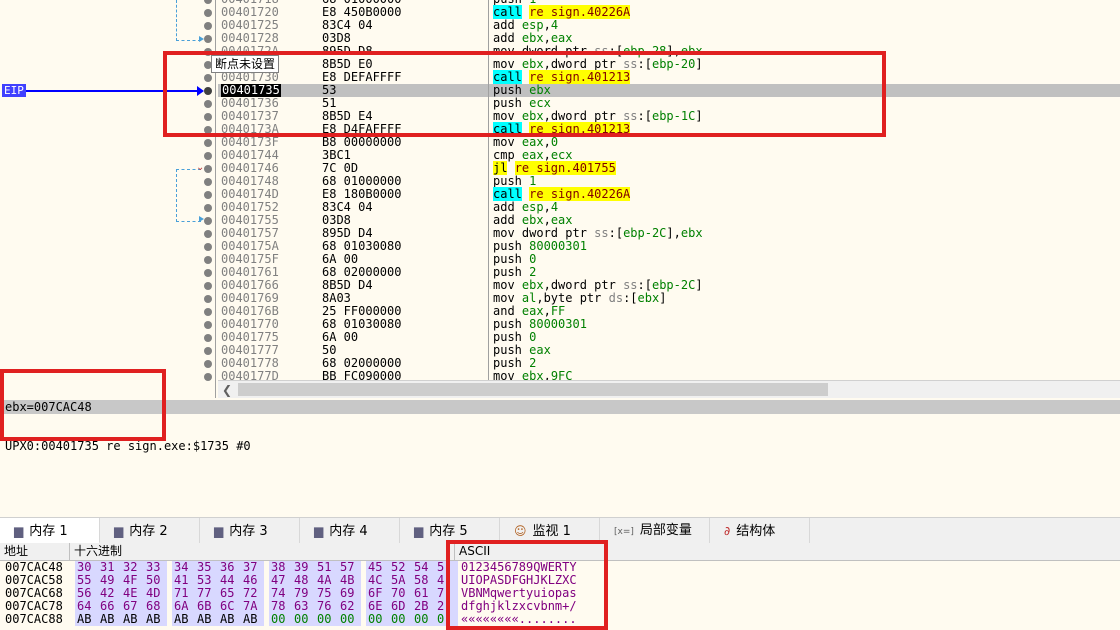 This screenshot has height=630, width=1120. I want to click on scrollbar-thumb, so click(533, 389).